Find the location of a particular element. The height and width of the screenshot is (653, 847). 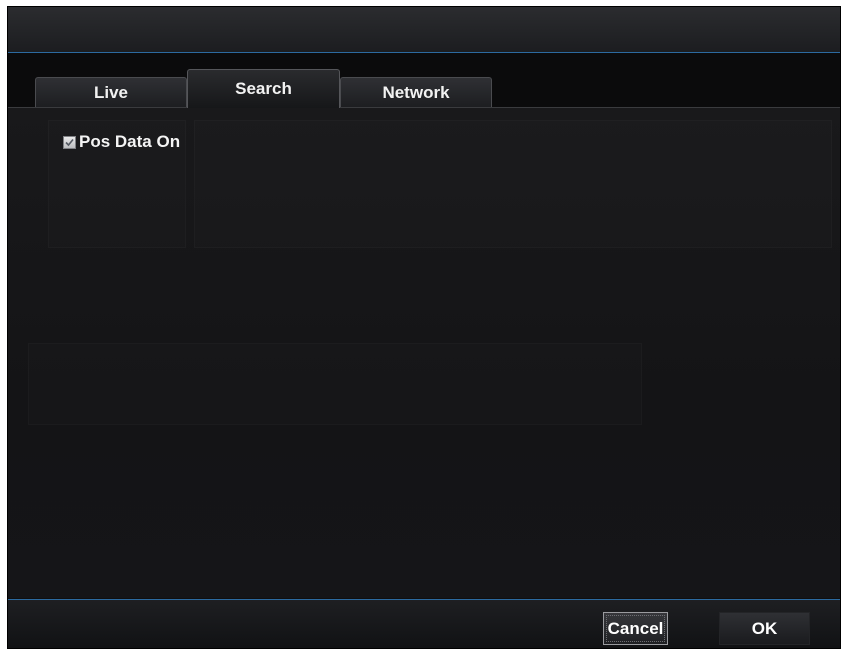

pos-data-checkbox is located at coordinates (69, 142).